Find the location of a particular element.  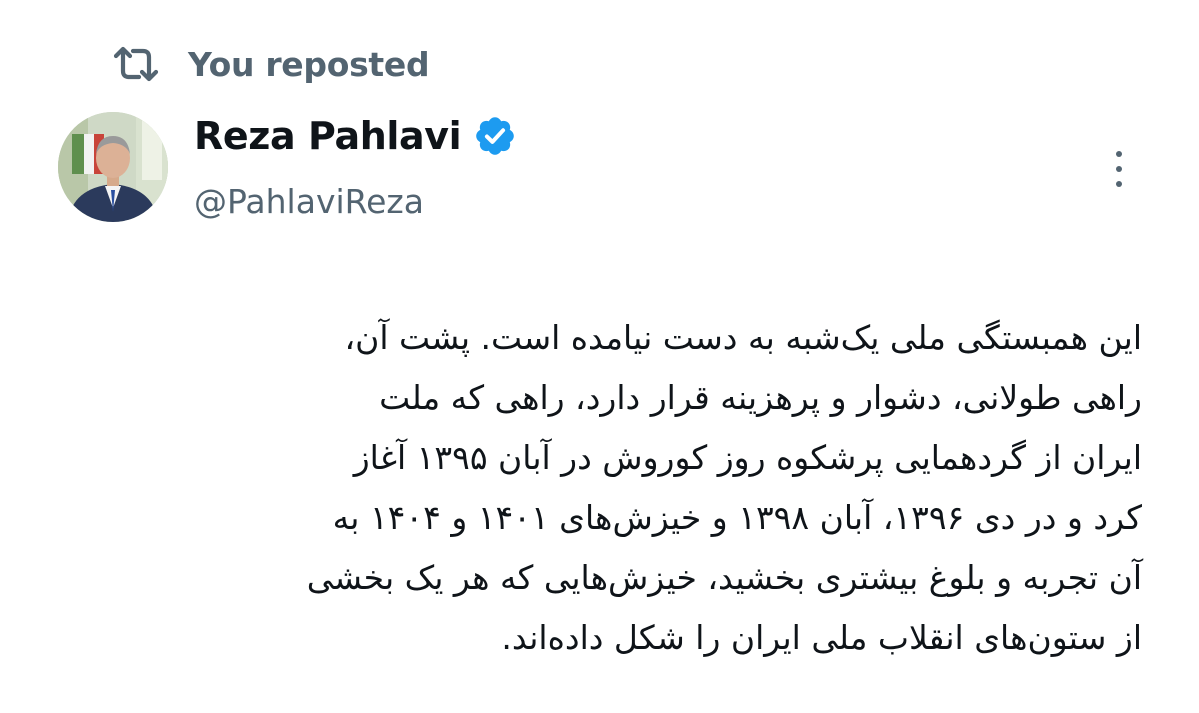

author-name-row: Reza Pahlavi is located at coordinates (355, 136).